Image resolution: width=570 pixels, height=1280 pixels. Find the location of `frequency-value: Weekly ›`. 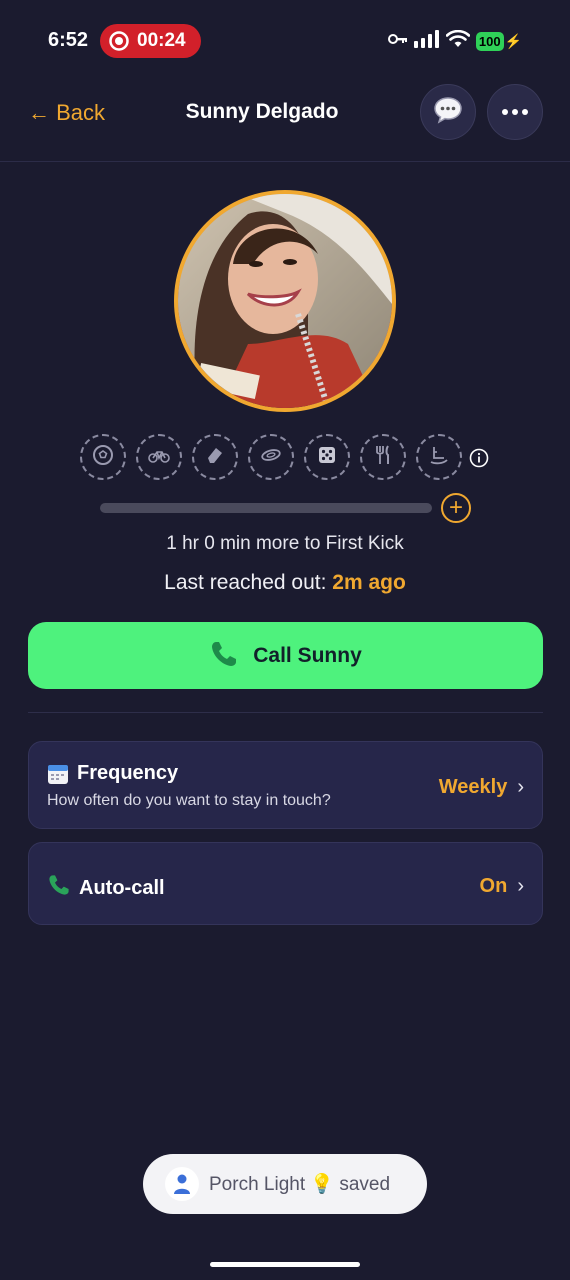

frequency-value: Weekly › is located at coordinates (481, 787).